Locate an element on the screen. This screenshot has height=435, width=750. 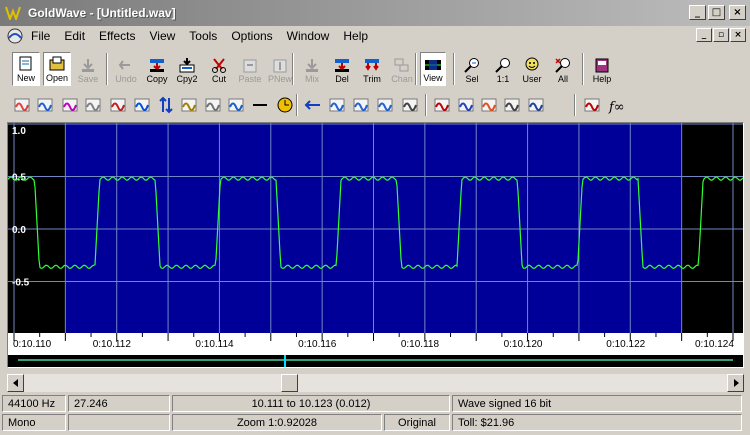
child-close-button: × is located at coordinates (738, 35).